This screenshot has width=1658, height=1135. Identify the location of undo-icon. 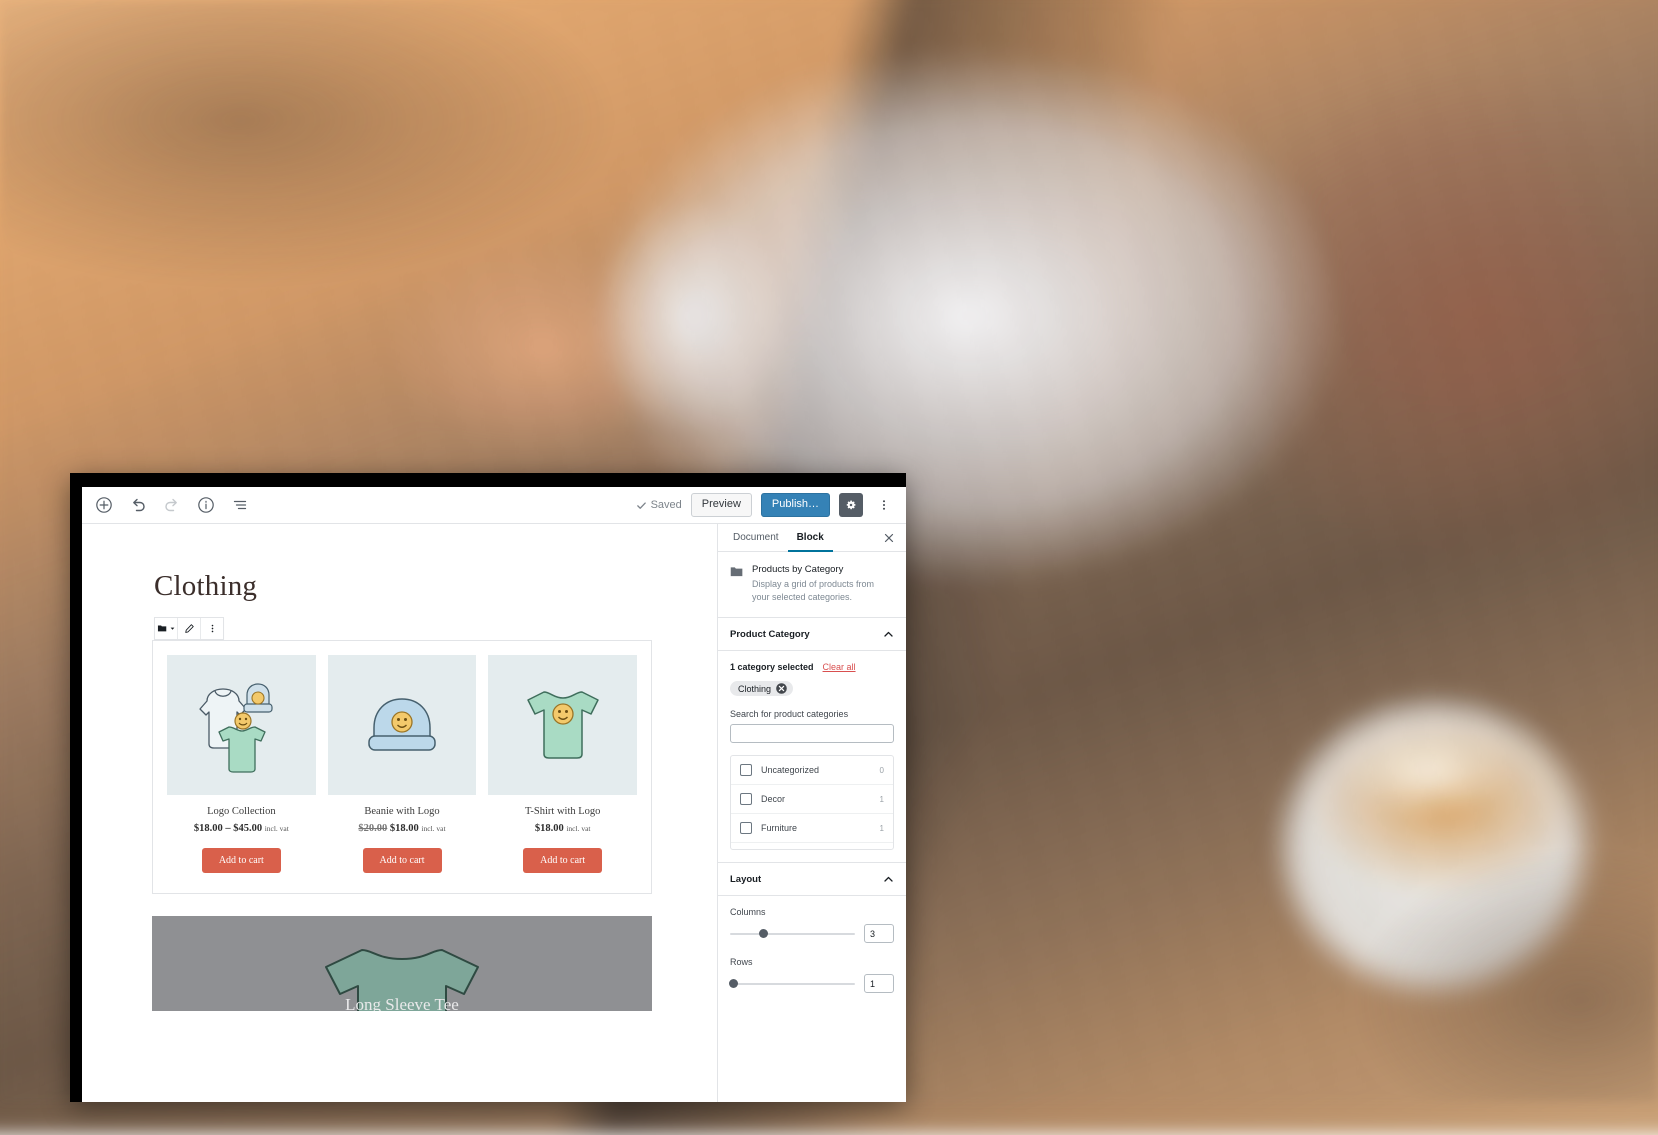
(138, 505).